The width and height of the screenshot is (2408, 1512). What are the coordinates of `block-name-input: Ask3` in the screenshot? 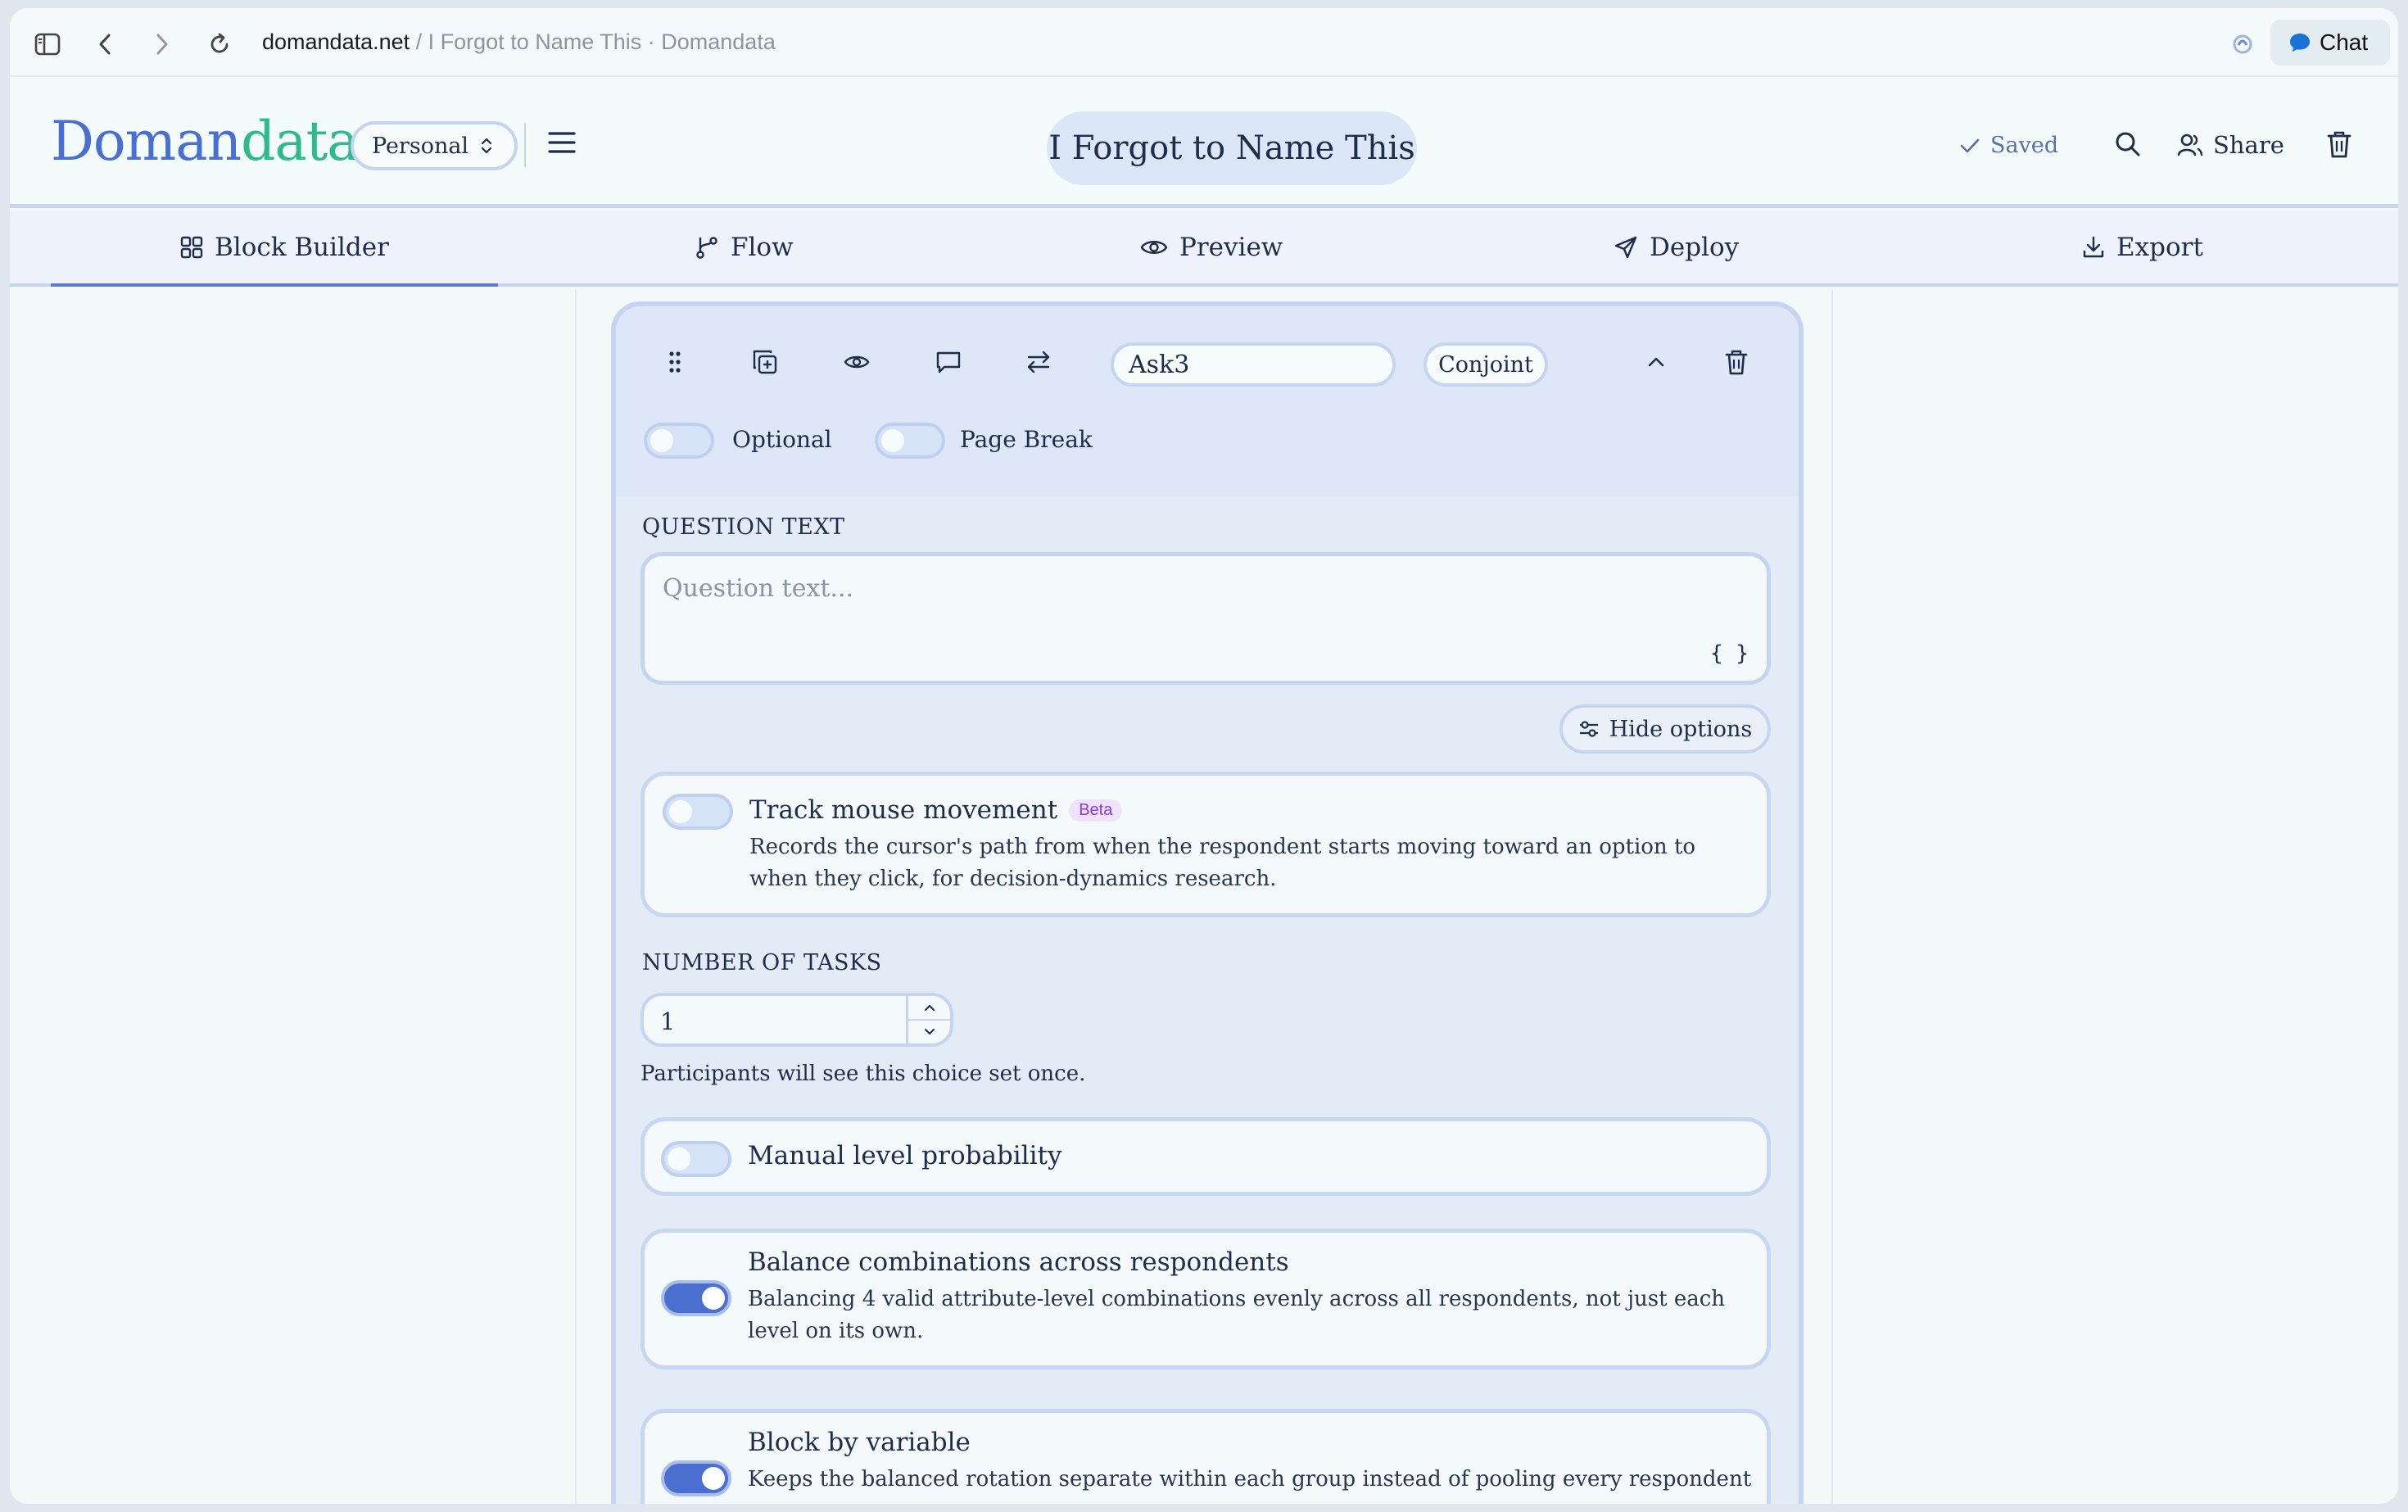 It's located at (1253, 365).